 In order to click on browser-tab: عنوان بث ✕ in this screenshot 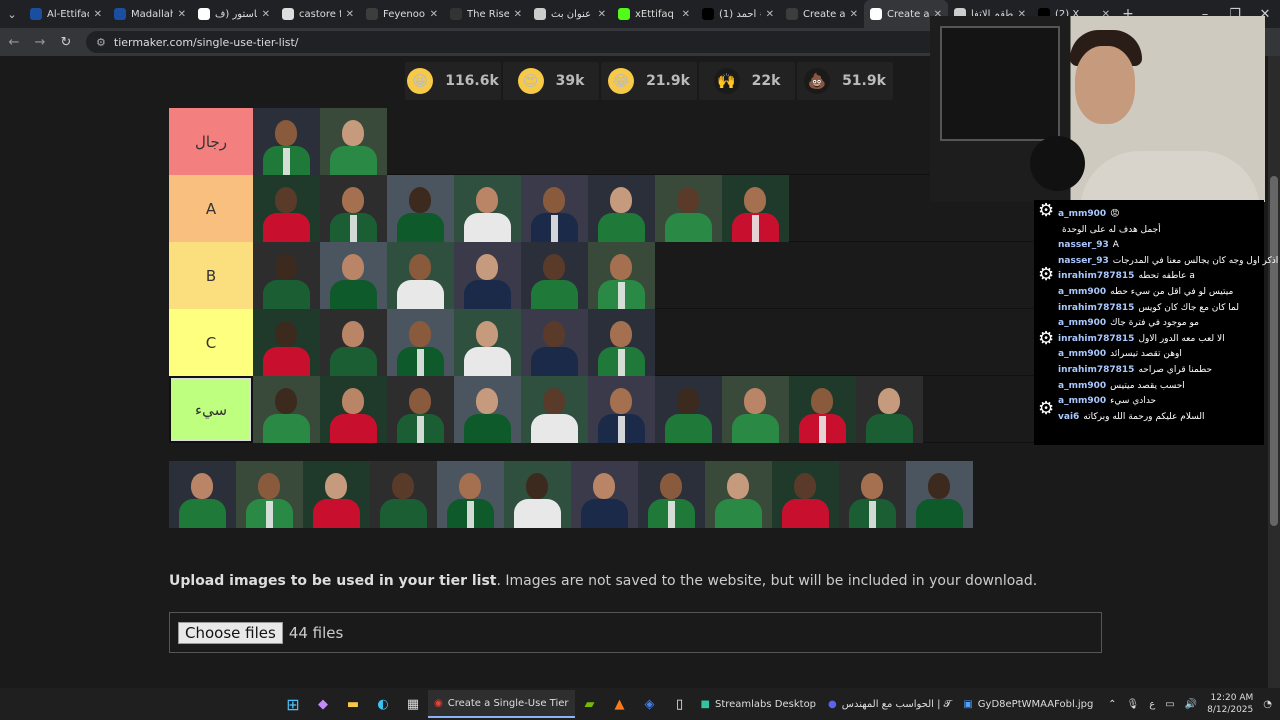, I will do `click(570, 14)`.